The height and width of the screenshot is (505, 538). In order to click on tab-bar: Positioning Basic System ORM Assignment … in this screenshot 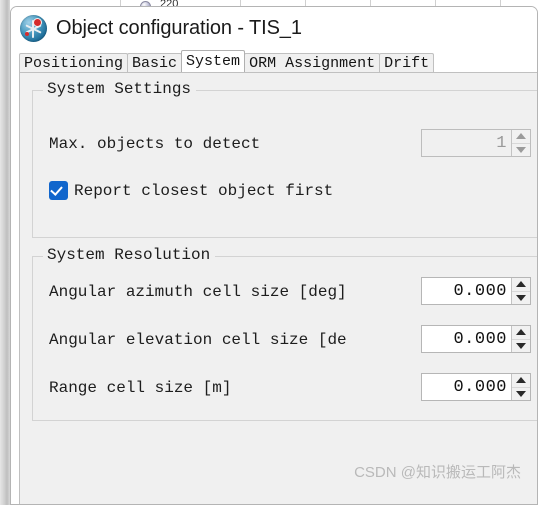, I will do `click(274, 61)`.